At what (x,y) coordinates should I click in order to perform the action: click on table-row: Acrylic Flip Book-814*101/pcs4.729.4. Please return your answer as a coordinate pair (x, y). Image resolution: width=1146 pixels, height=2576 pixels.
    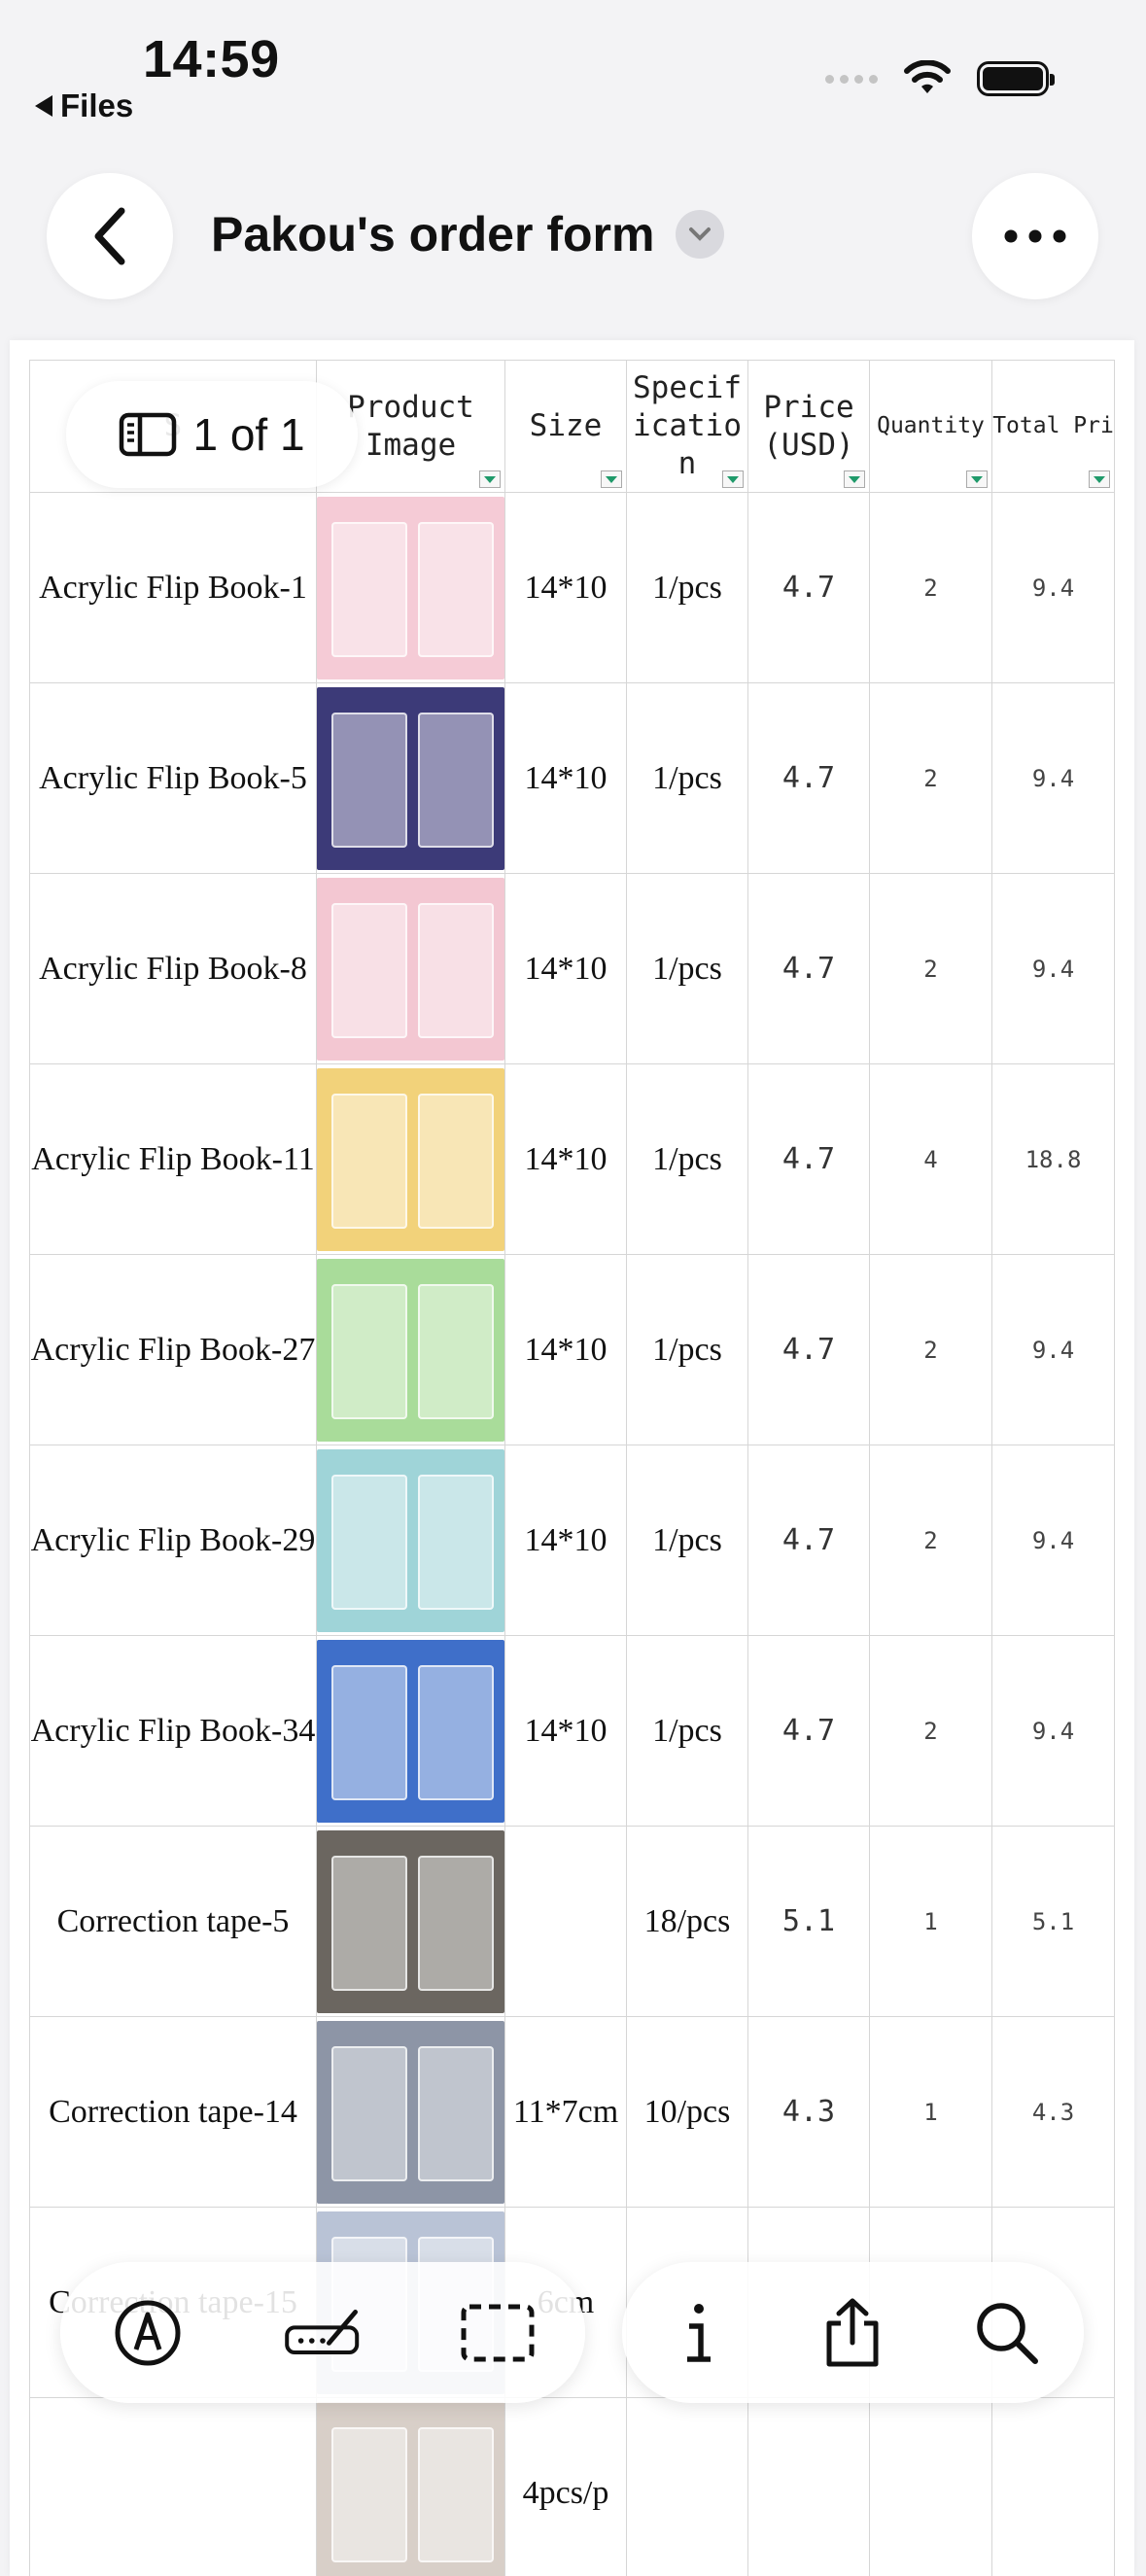
    Looking at the image, I should click on (573, 969).